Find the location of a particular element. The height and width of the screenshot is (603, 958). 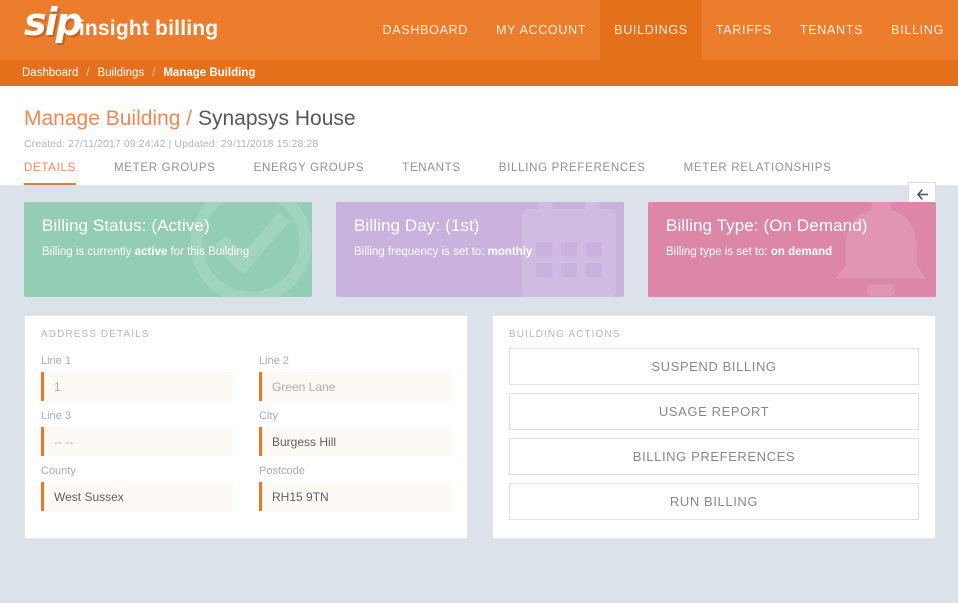

address-field-line-3: Line 3 -- -- is located at coordinates (137, 429).